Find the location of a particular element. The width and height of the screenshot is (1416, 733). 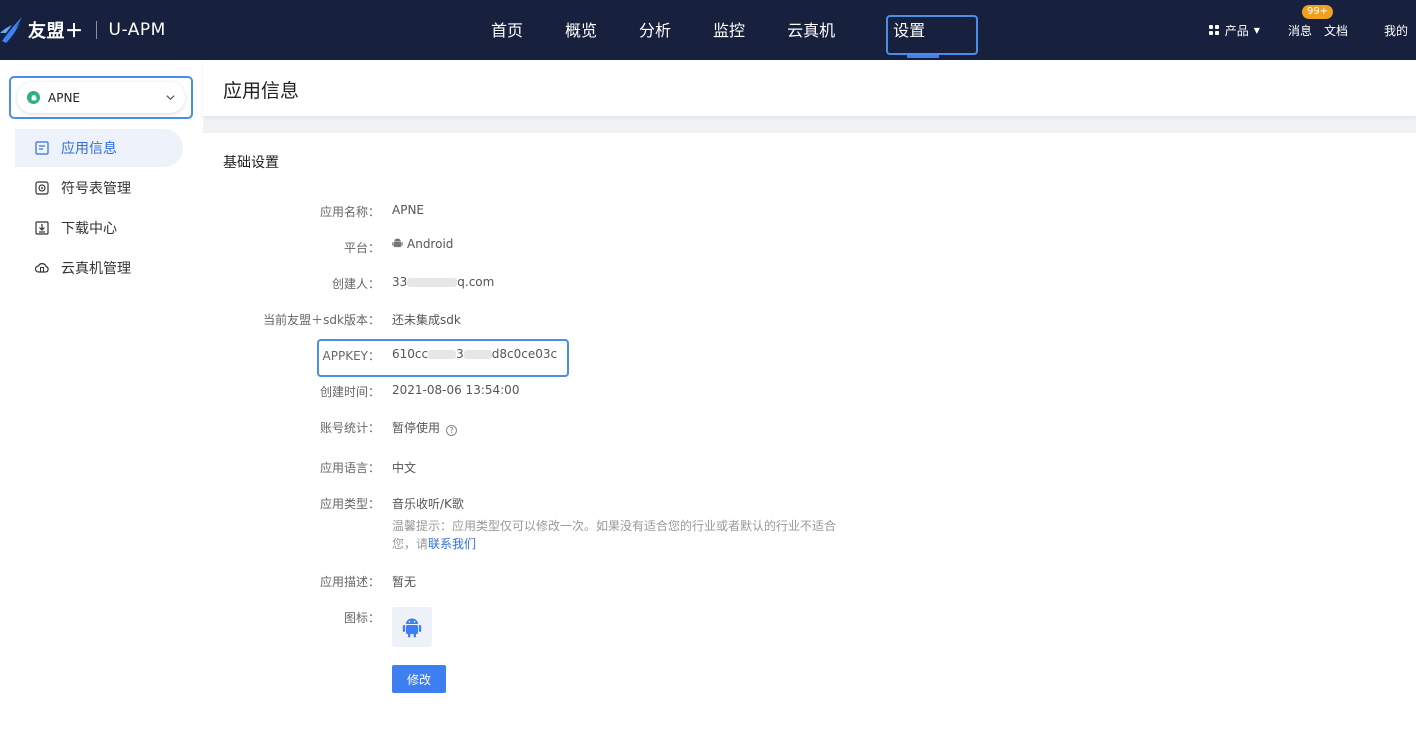

mine-menu: 我的 is located at coordinates (1396, 30).